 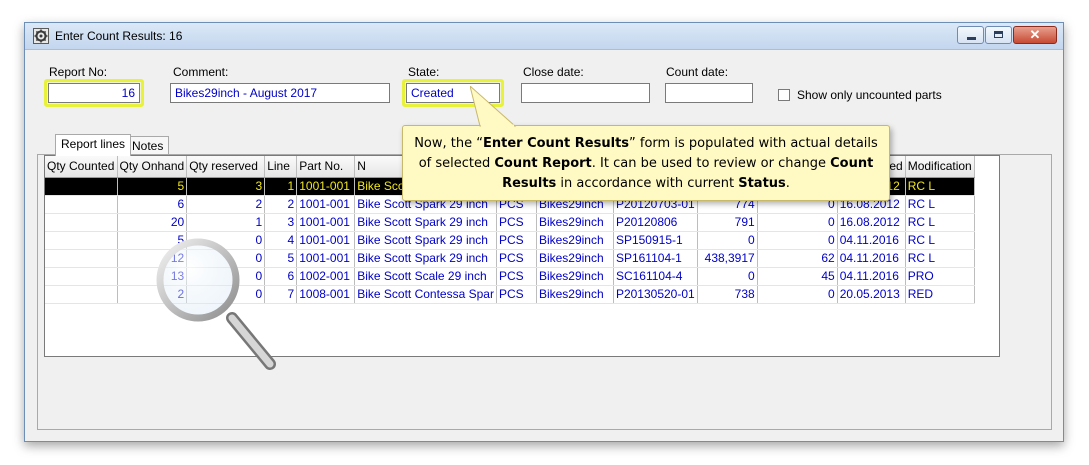 What do you see at coordinates (727, 258) in the screenshot?
I see `cell-value-a: 438,3917` at bounding box center [727, 258].